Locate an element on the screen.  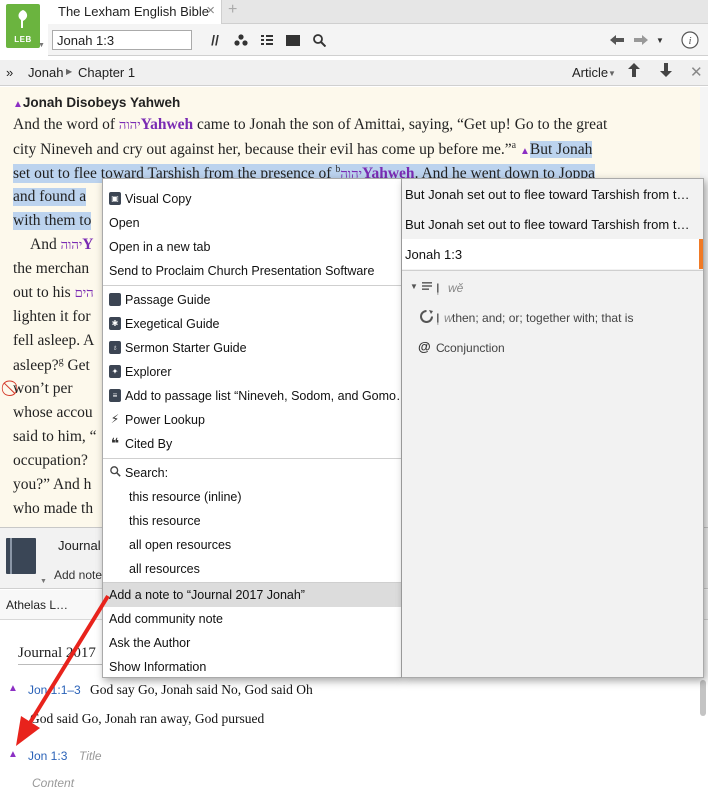
menu-item-search-all-open-resources: all open resources is located at coordinates (252, 545).